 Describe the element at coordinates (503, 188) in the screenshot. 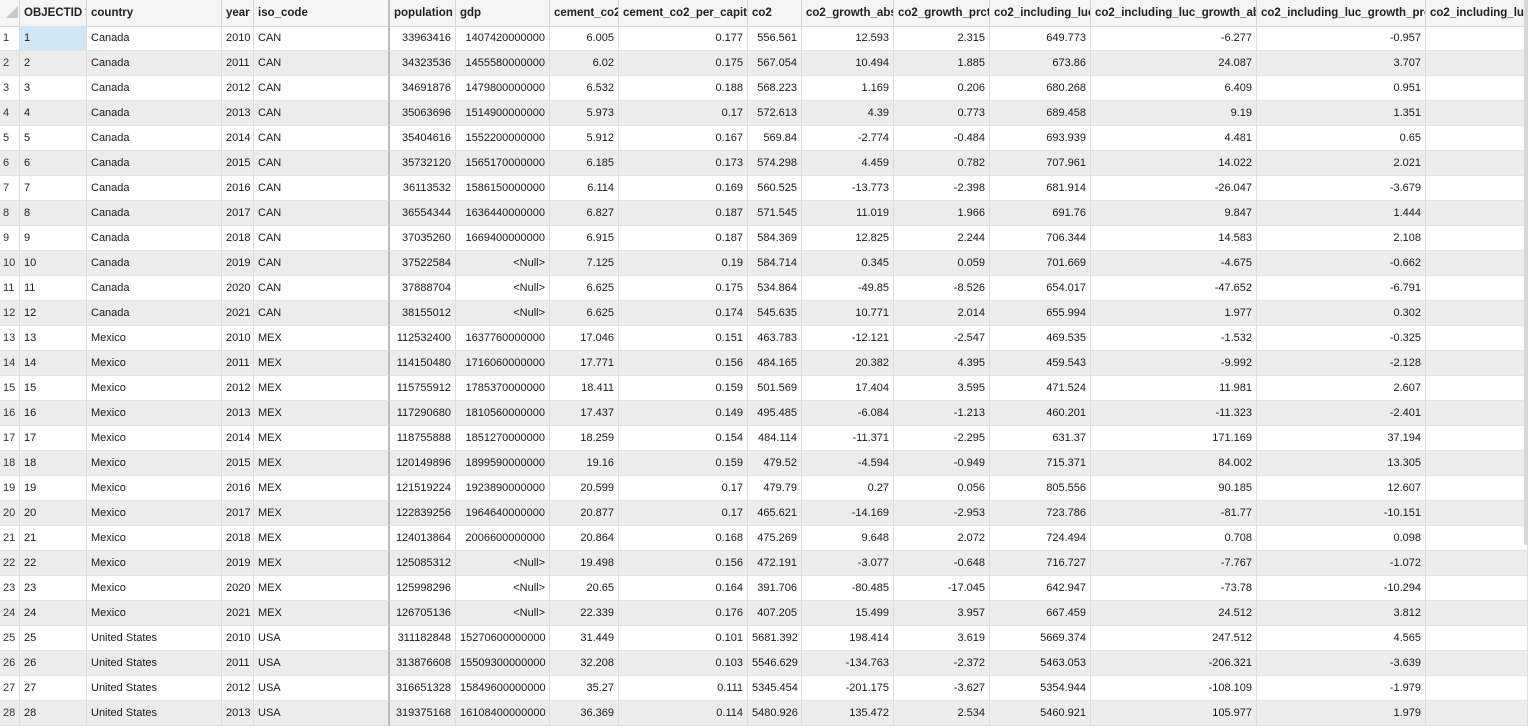

I see `table-cell-gdp: 1586150000000` at that location.